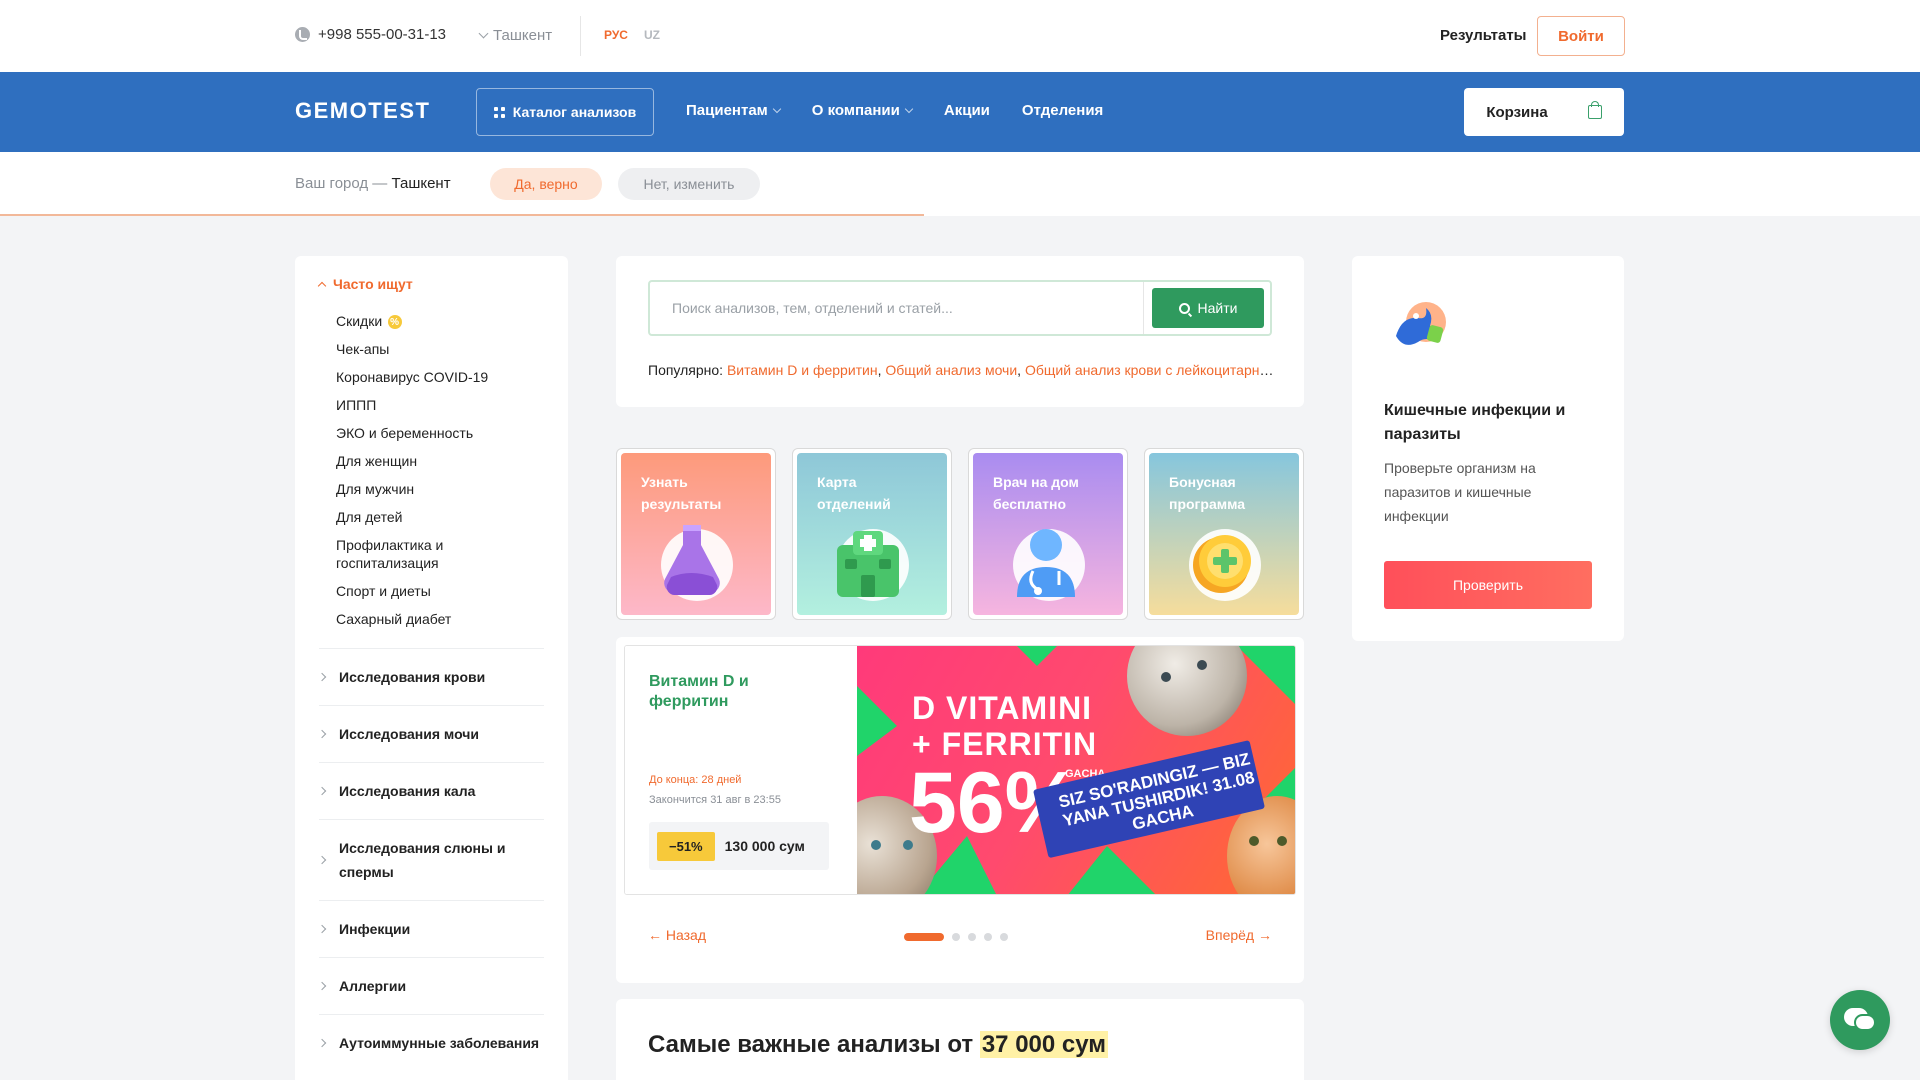 This screenshot has height=1080, width=1920. What do you see at coordinates (430, 790) in the screenshot?
I see `sidebar-section-stool: Исследования кала` at bounding box center [430, 790].